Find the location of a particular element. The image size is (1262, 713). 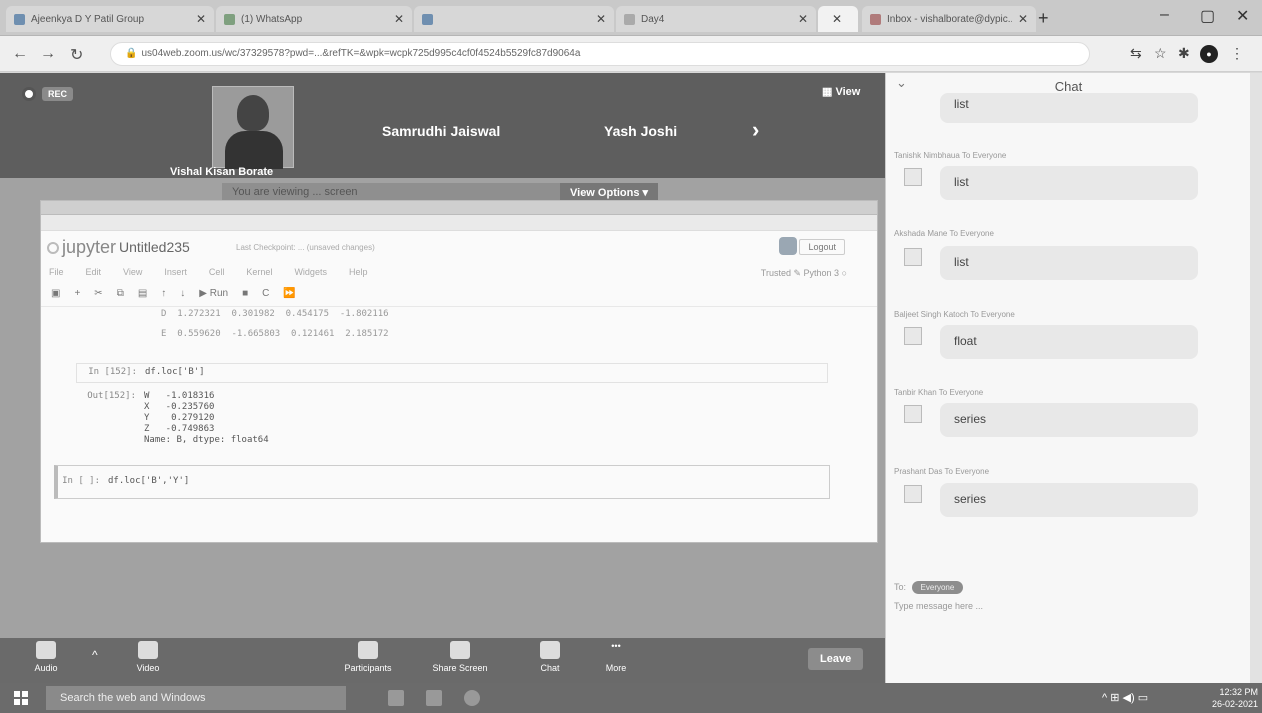

taskbar-search: Search the web and Windows is located at coordinates (196, 698).